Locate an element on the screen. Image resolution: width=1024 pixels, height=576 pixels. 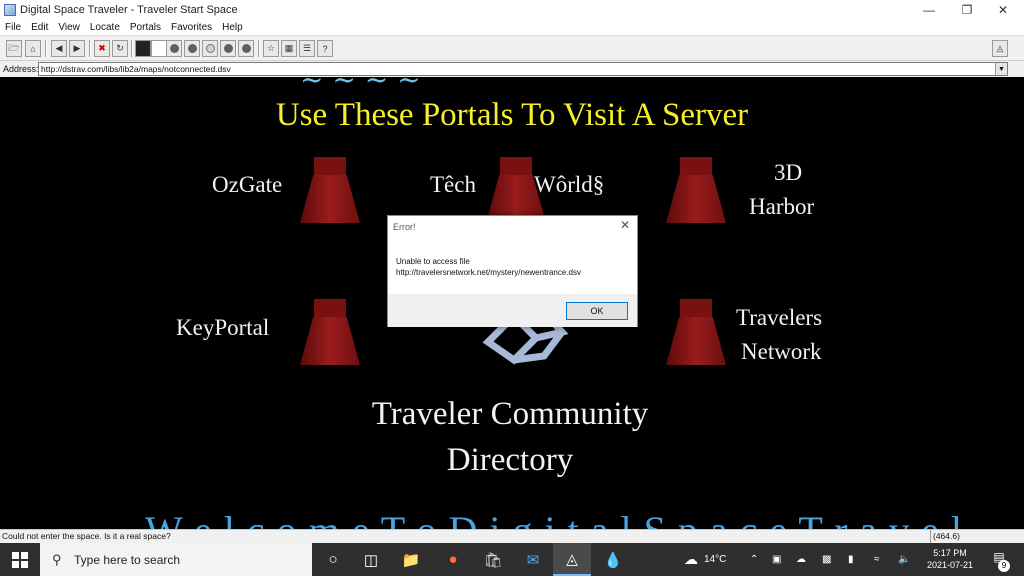
status-coordinate: (464.6) is located at coordinates (977, 536).